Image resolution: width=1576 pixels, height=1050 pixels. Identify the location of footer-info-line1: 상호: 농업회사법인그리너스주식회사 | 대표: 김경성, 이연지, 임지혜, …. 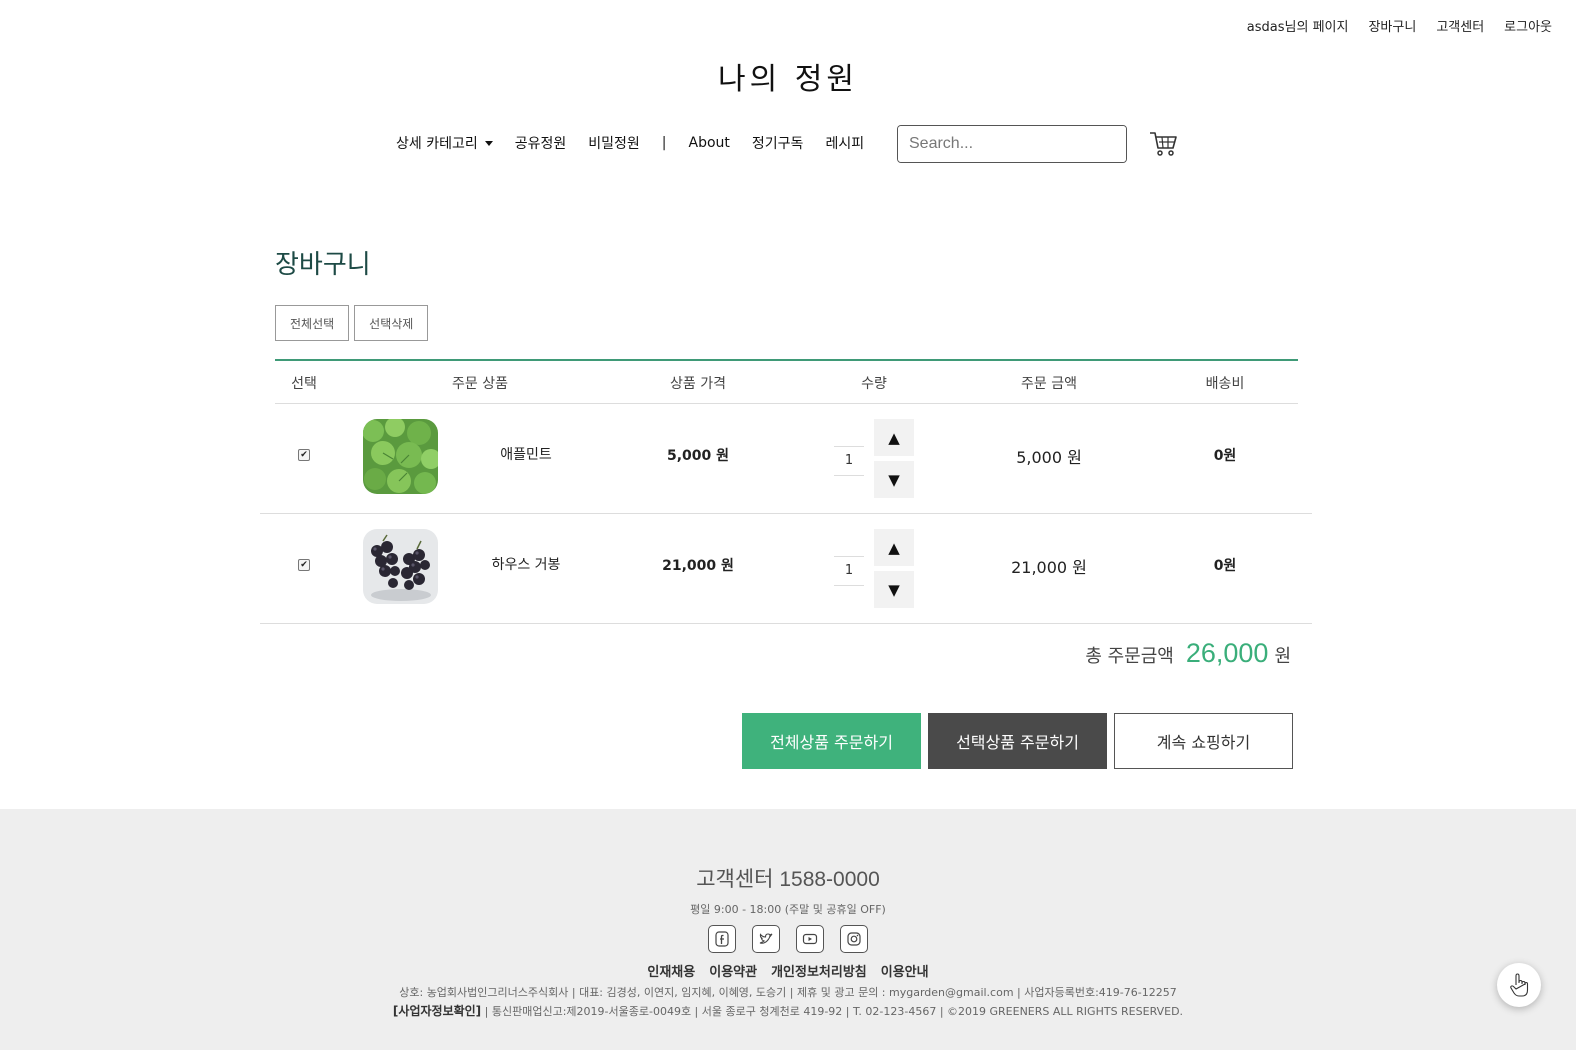
(788, 992).